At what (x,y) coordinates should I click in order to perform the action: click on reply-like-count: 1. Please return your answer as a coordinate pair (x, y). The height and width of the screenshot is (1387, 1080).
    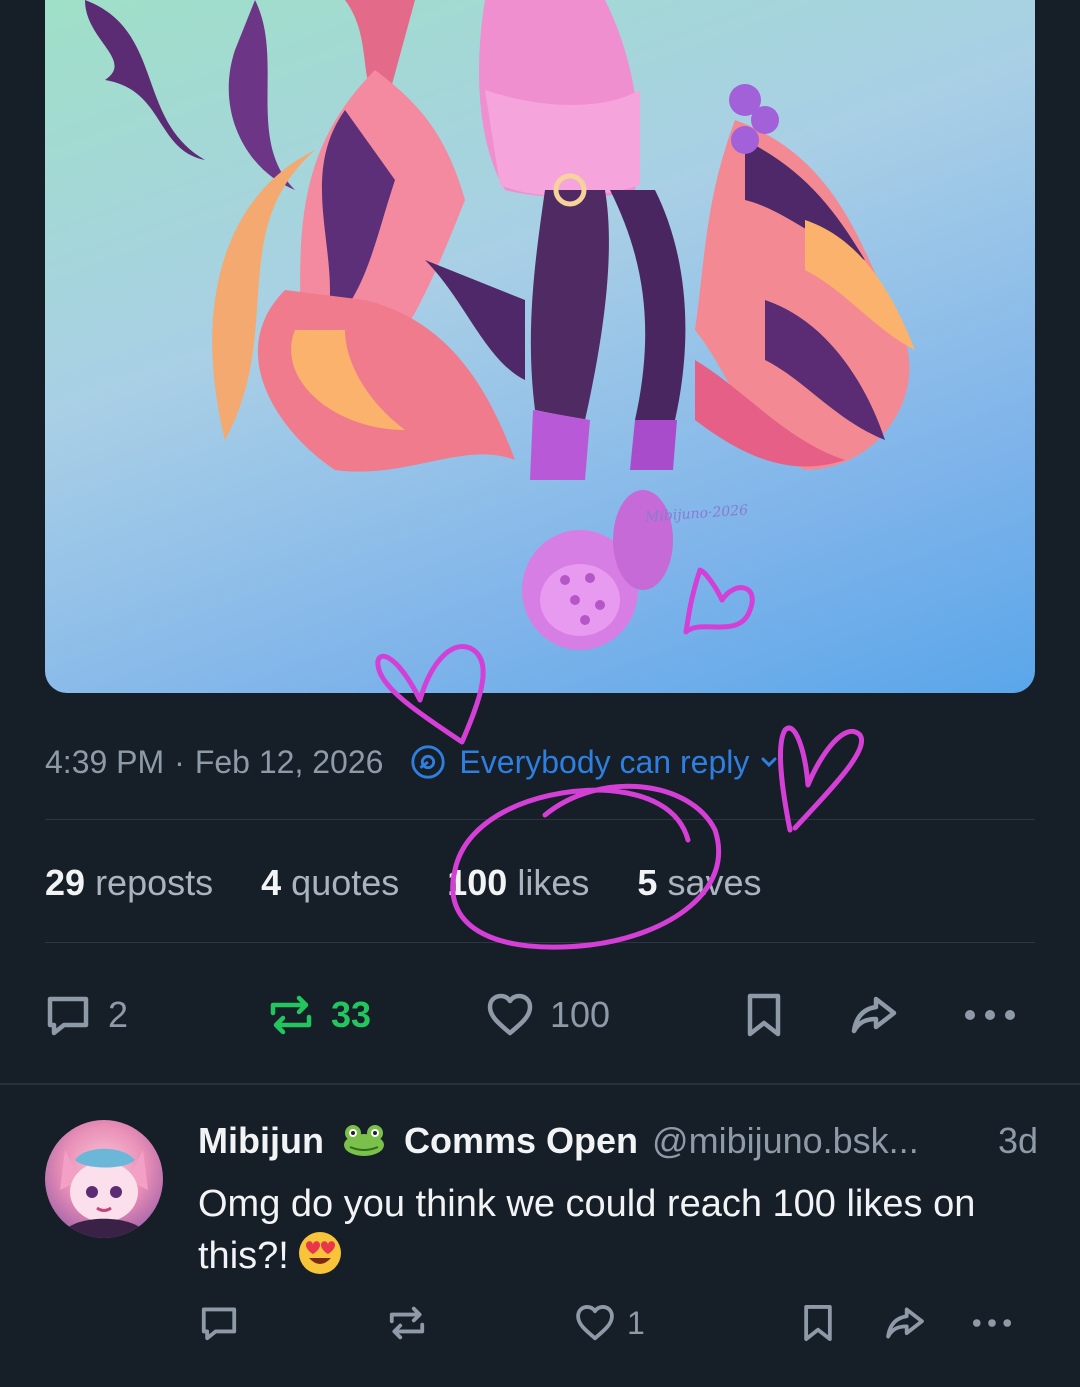
    Looking at the image, I should click on (636, 1322).